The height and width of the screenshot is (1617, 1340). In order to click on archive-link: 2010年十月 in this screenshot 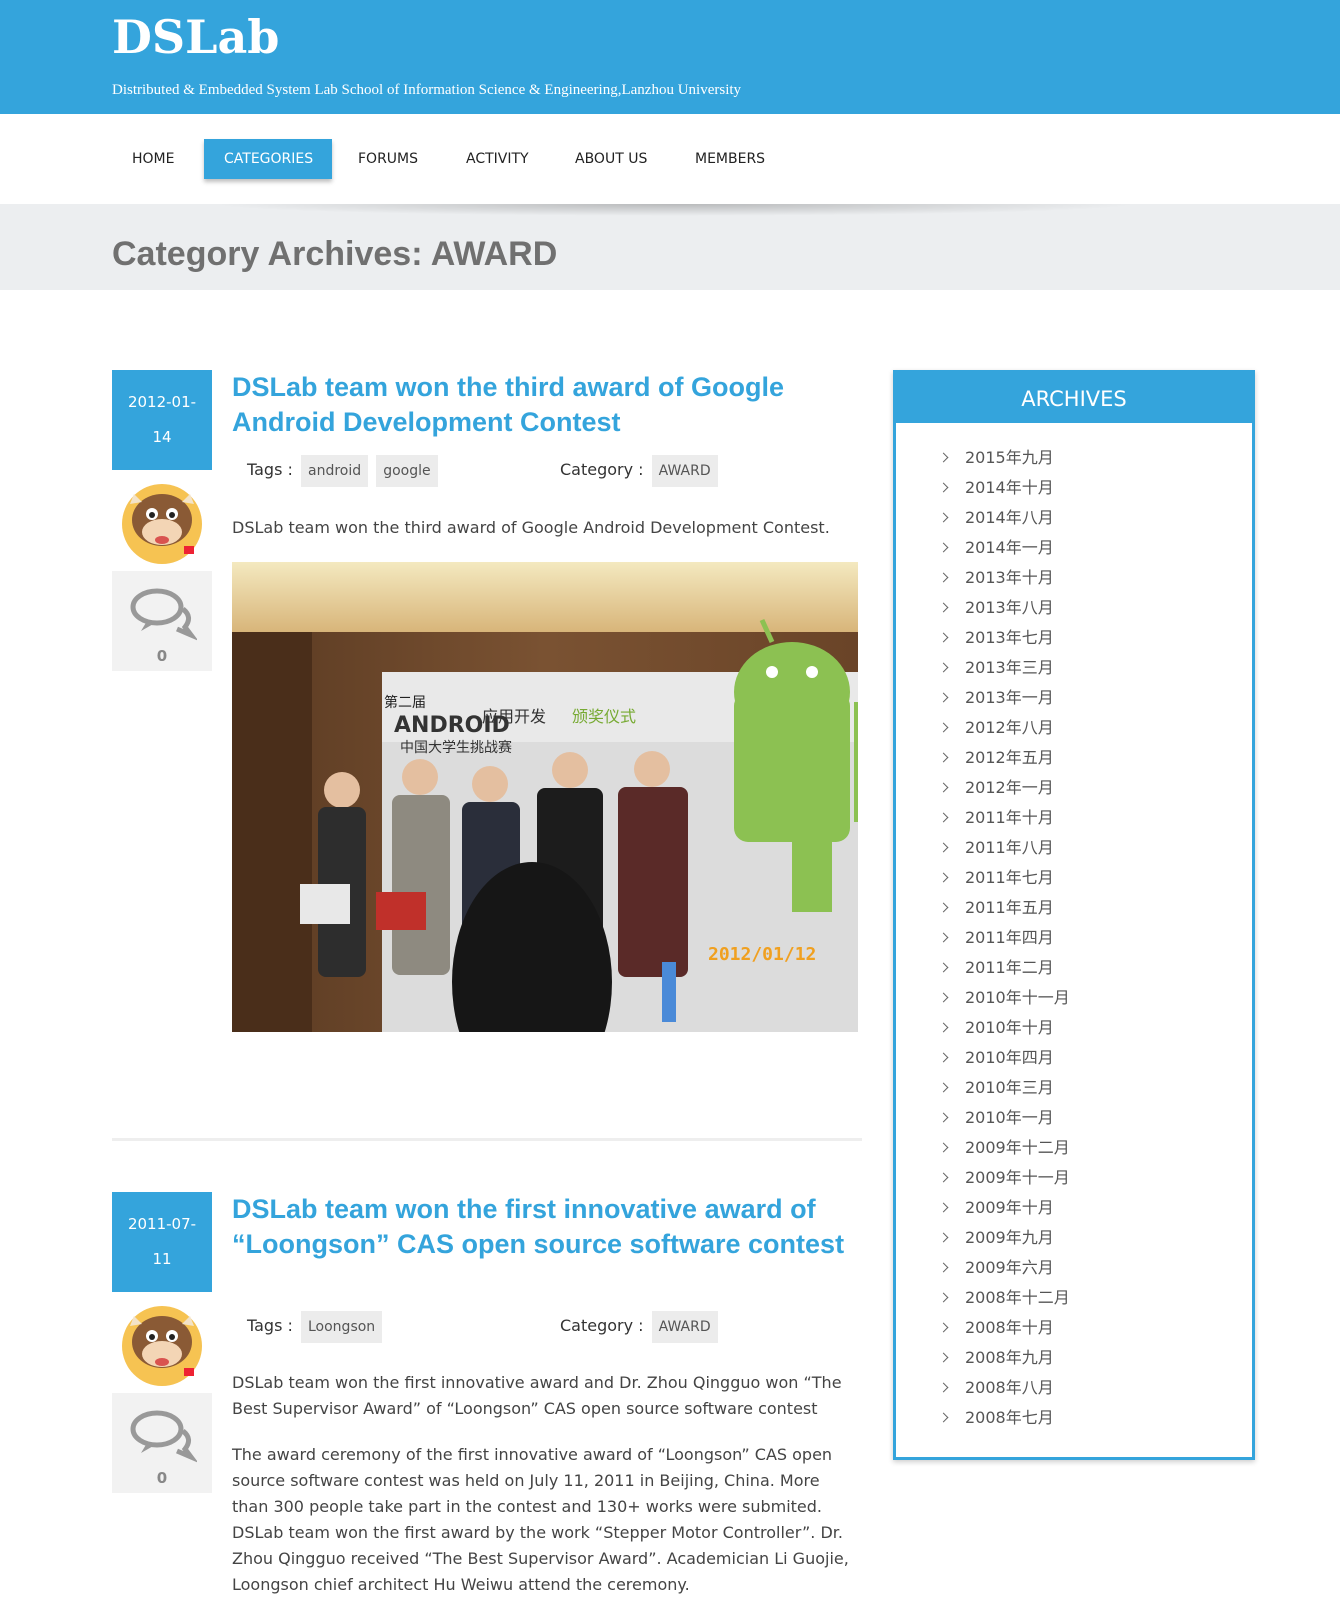, I will do `click(1095, 1028)`.